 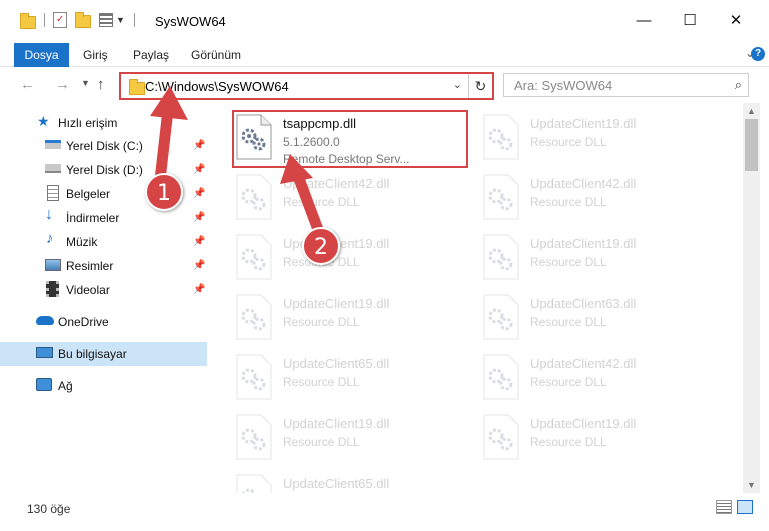 I want to click on network-icon, so click(x=44, y=384).